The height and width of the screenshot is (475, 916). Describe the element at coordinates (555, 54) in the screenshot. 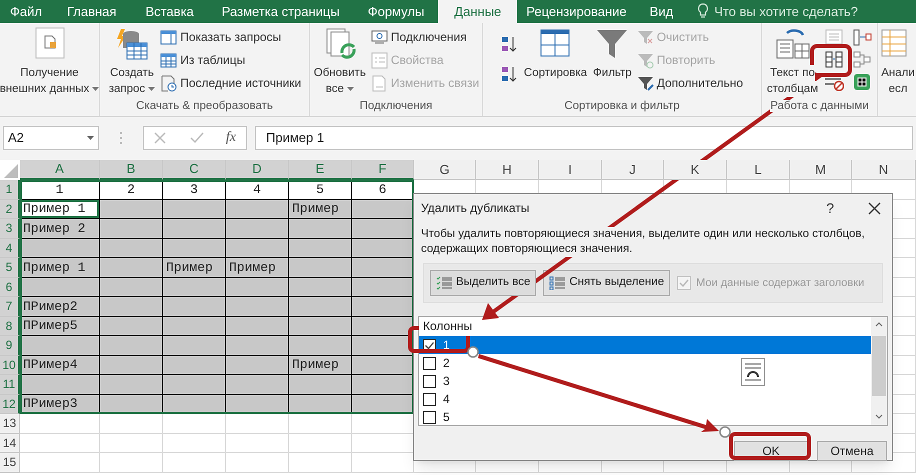

I see `ribbon-button: Сортировка` at that location.